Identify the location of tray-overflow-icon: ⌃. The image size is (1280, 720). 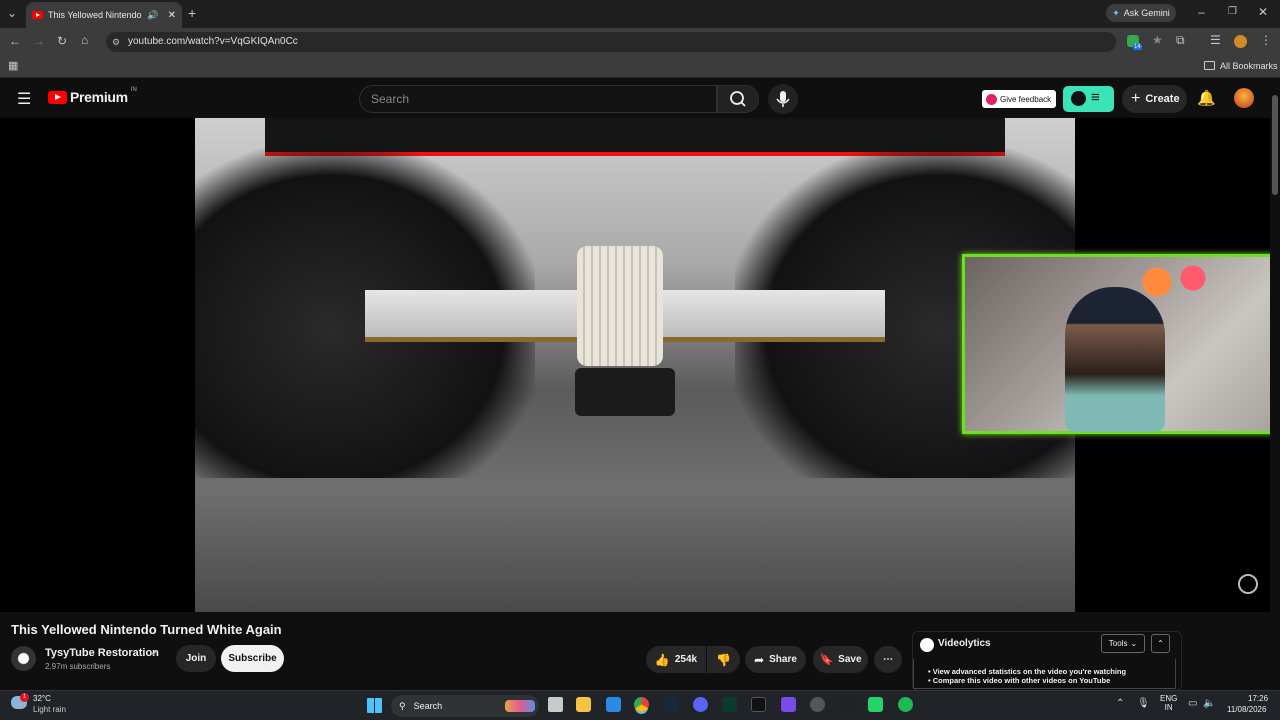
(1120, 703).